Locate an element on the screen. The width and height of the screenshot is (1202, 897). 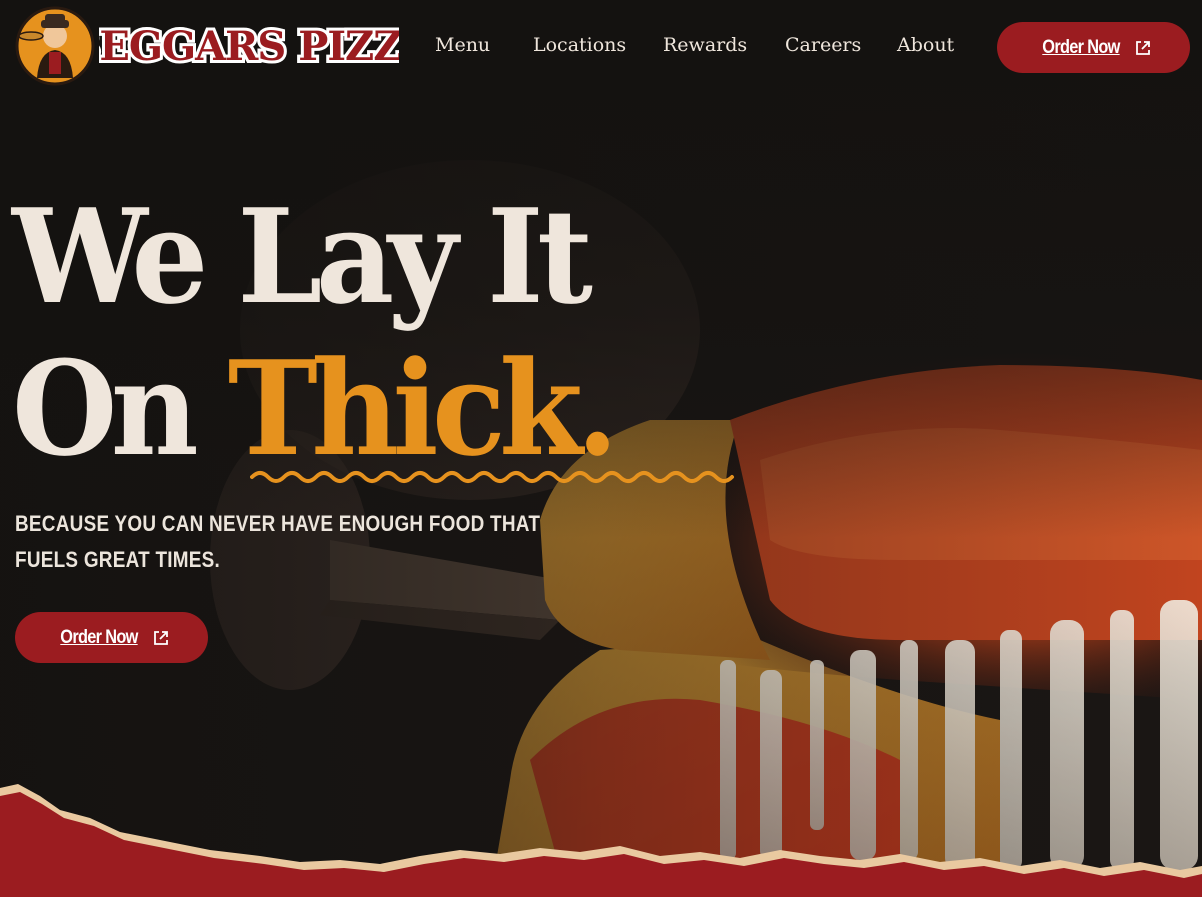
headline-line-2: On Thick. is located at coordinates (315, 408).